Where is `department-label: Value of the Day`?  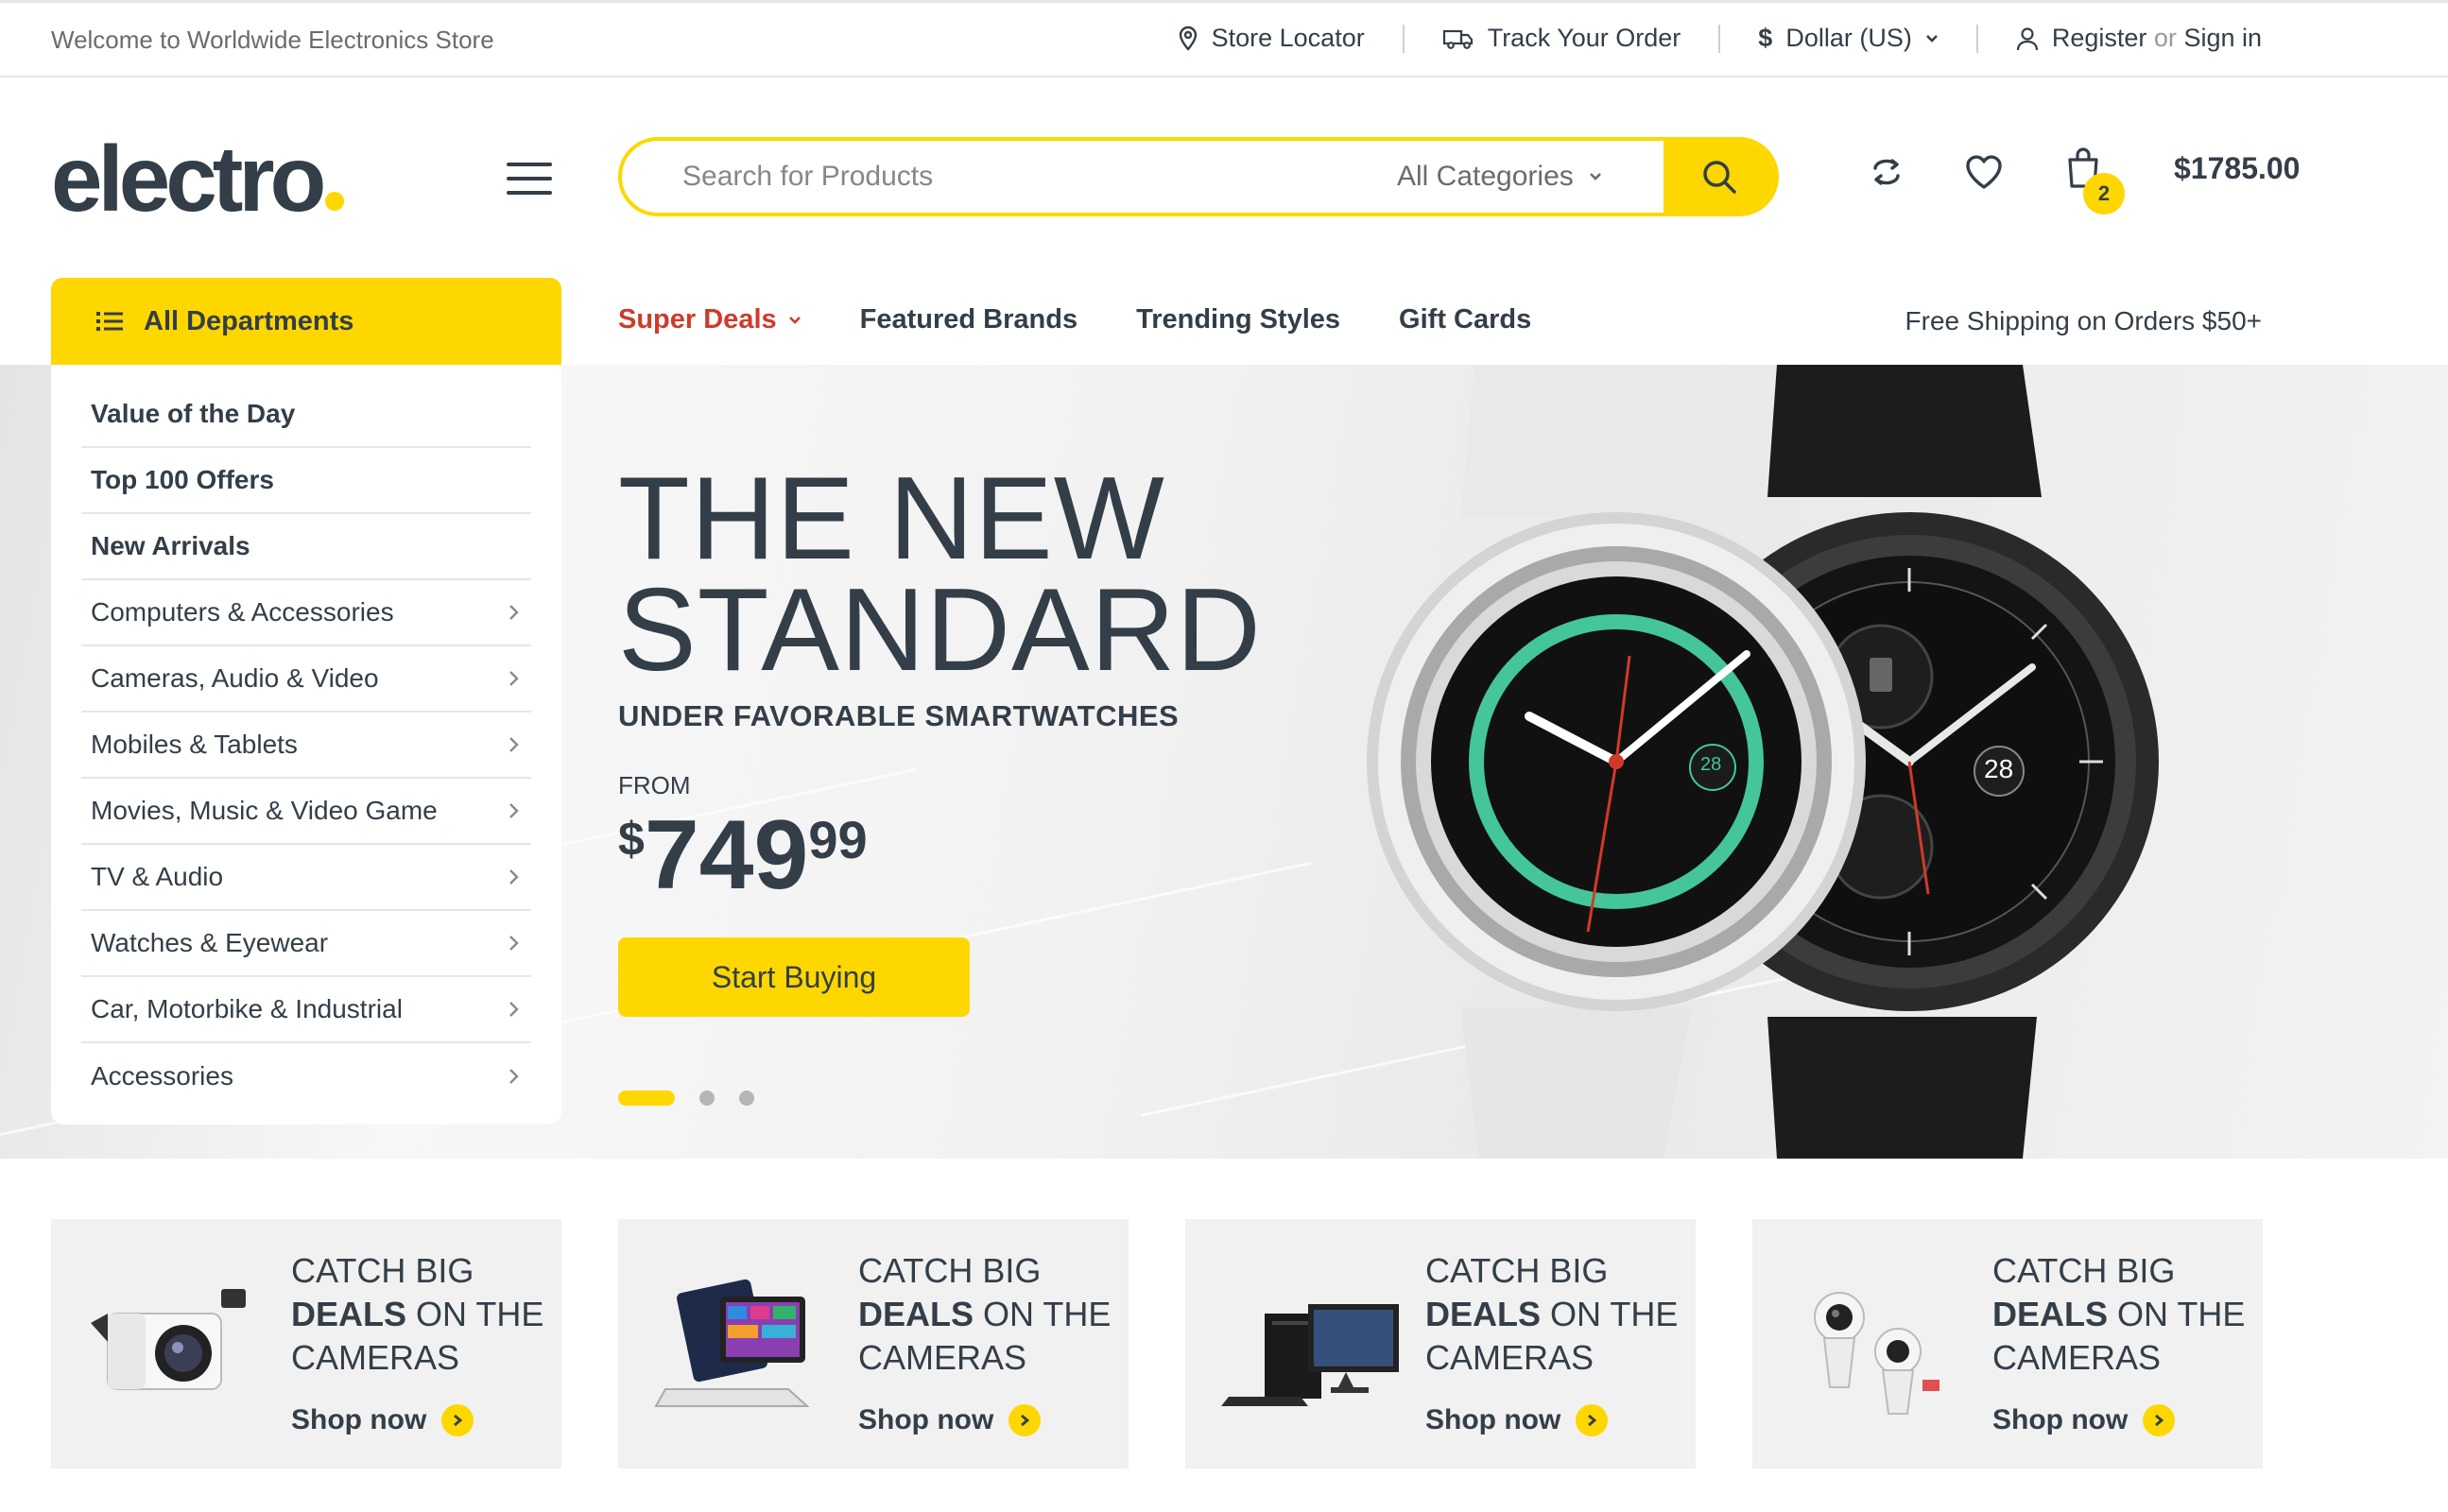 department-label: Value of the Day is located at coordinates (193, 413).